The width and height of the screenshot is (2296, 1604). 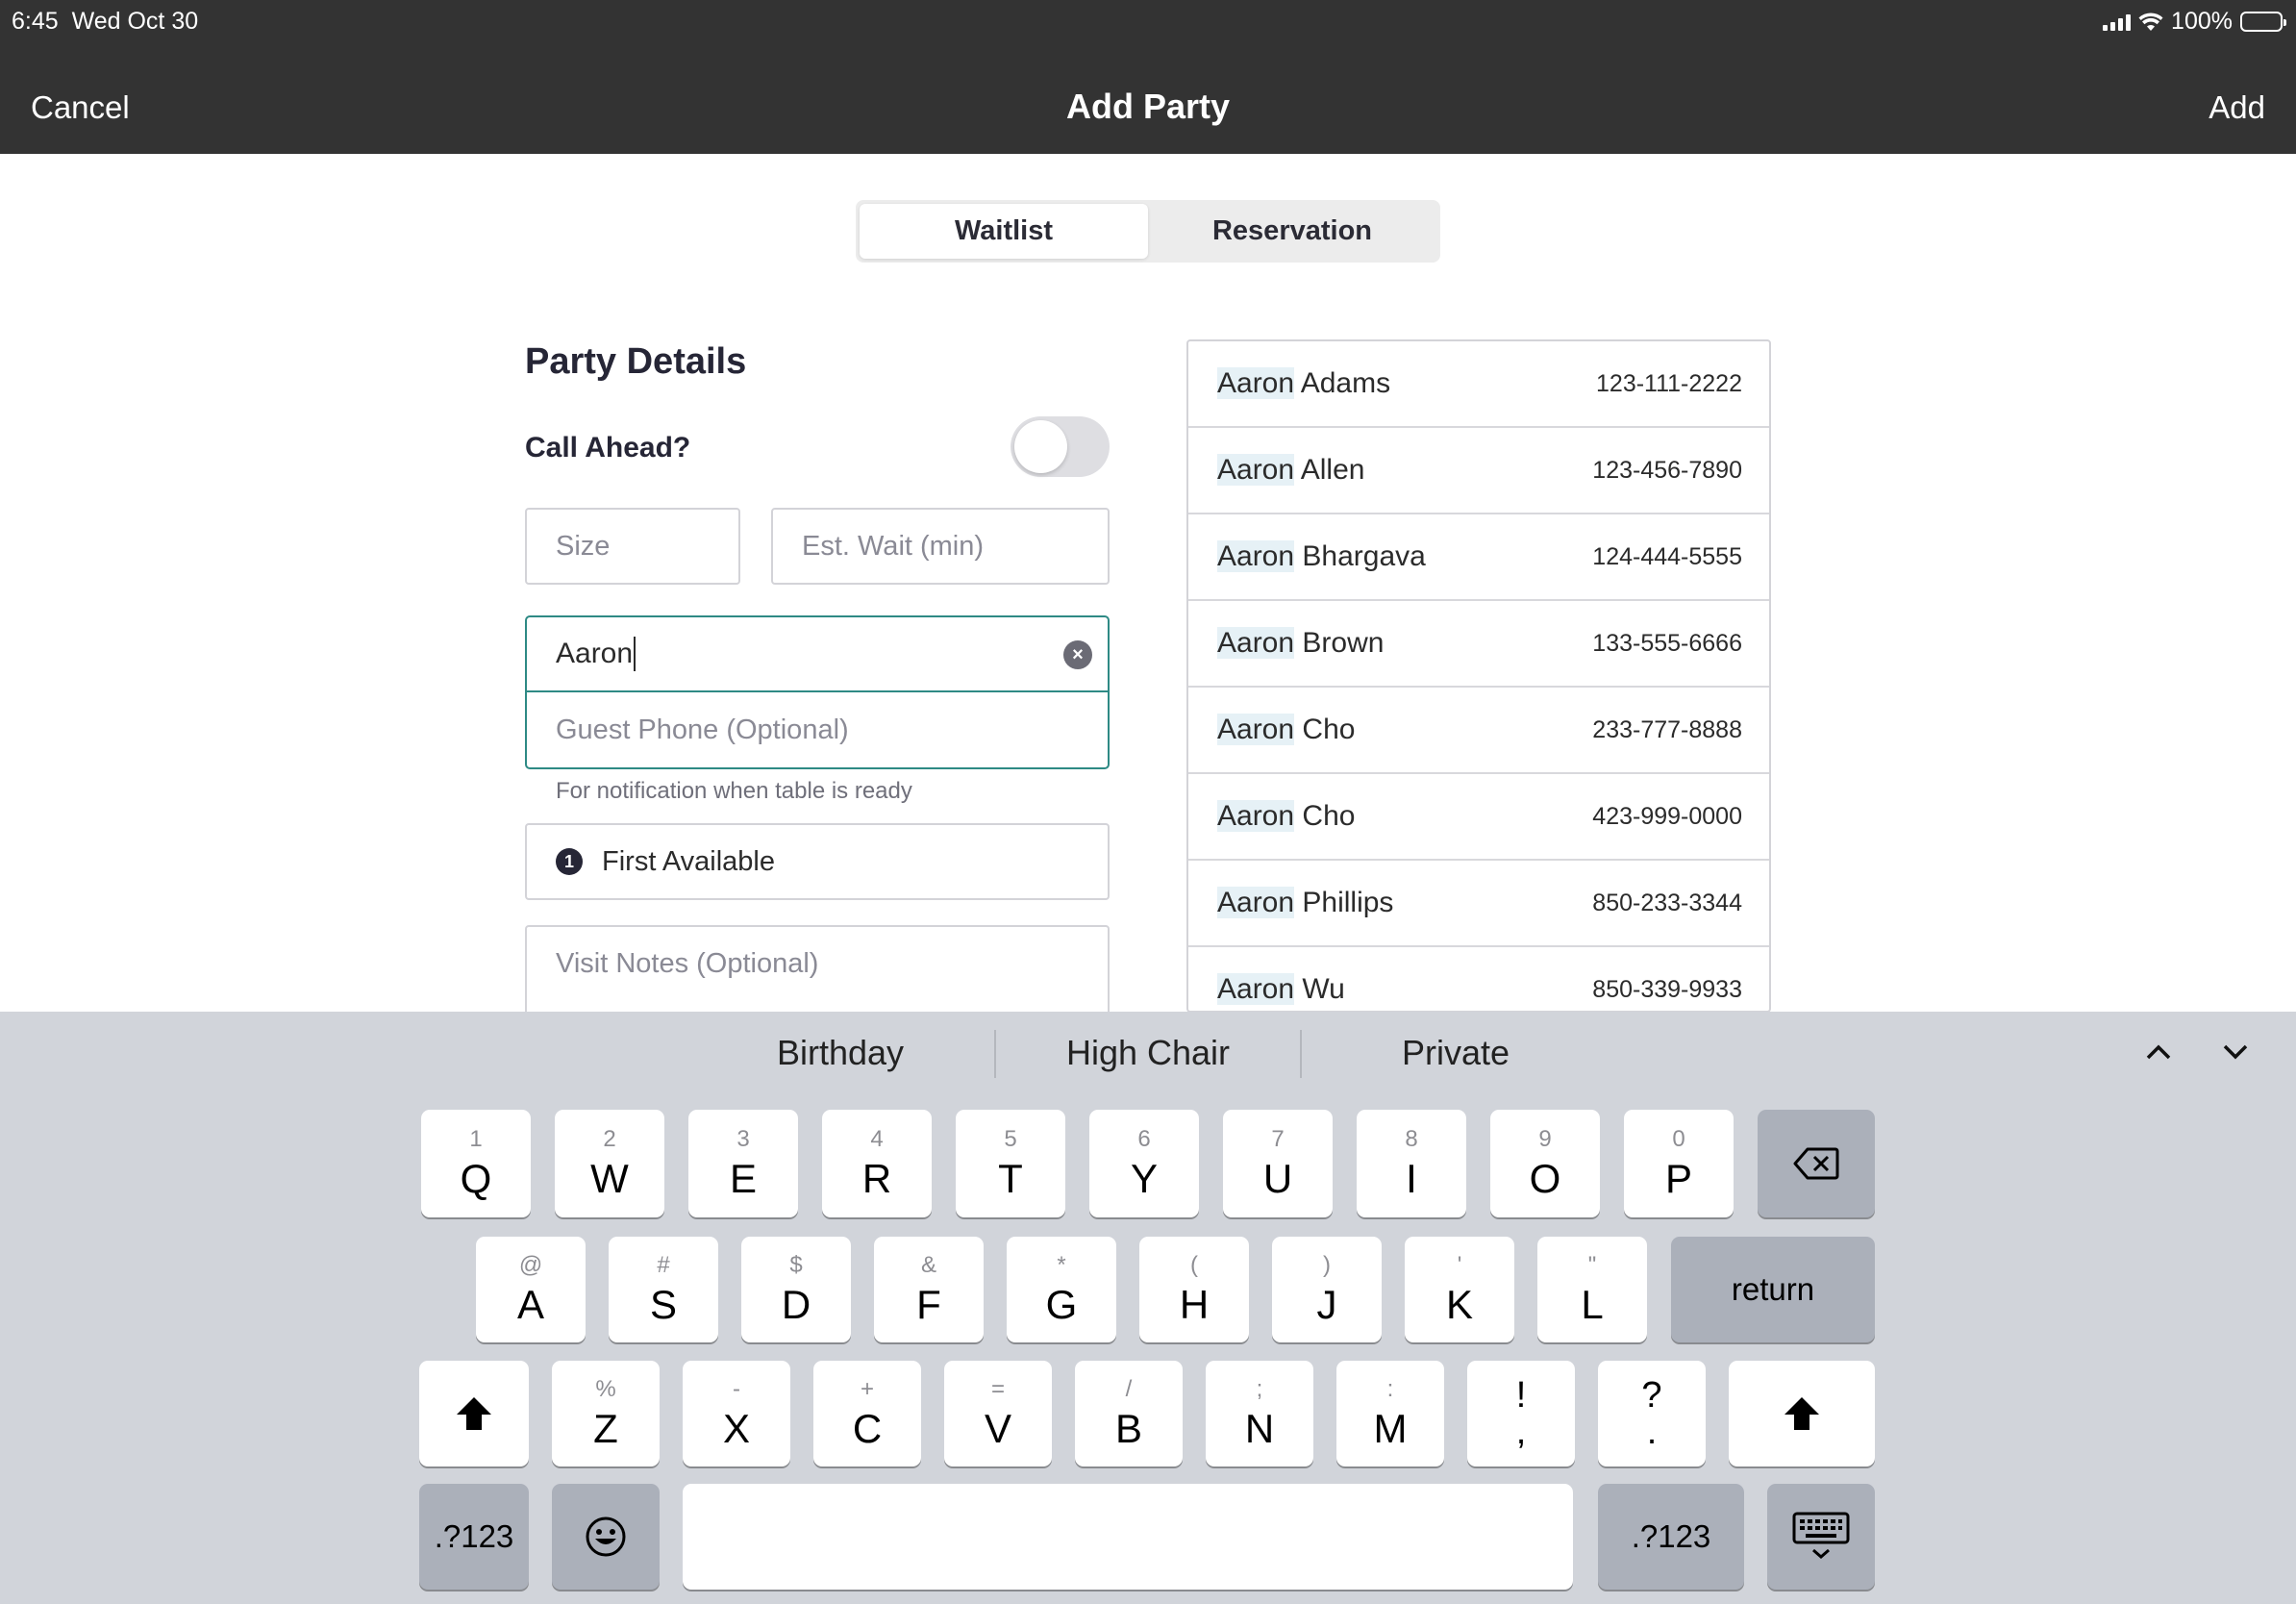 I want to click on key-o: 9O, so click(x=1545, y=1163).